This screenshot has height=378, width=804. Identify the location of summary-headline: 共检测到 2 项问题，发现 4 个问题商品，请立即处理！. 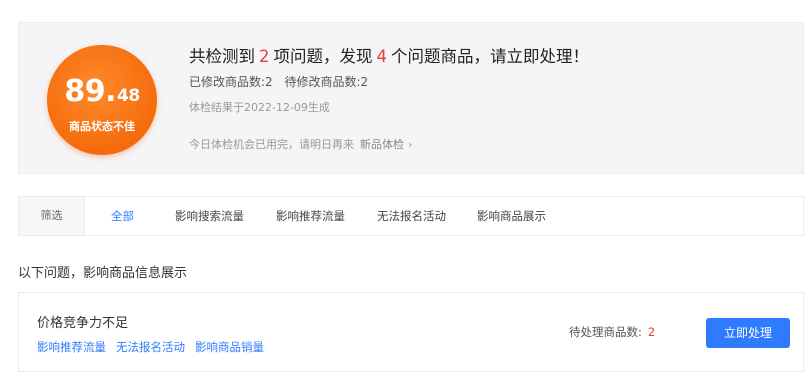
(389, 55).